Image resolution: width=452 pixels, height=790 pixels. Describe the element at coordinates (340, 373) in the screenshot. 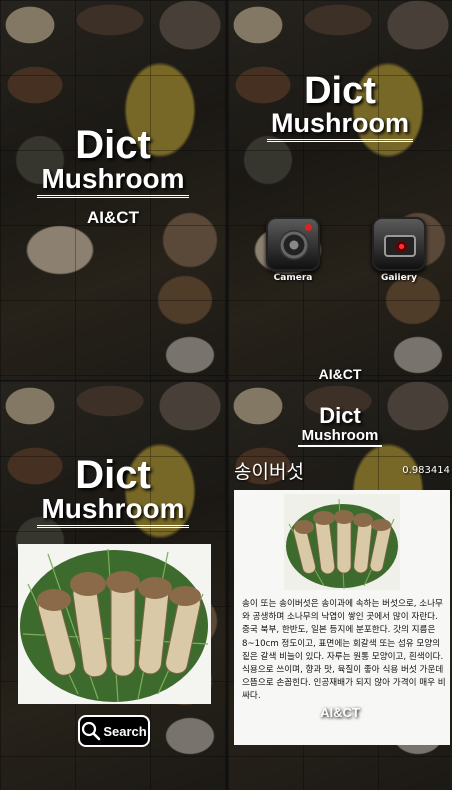

I see `menu-footer: AI&CT` at that location.